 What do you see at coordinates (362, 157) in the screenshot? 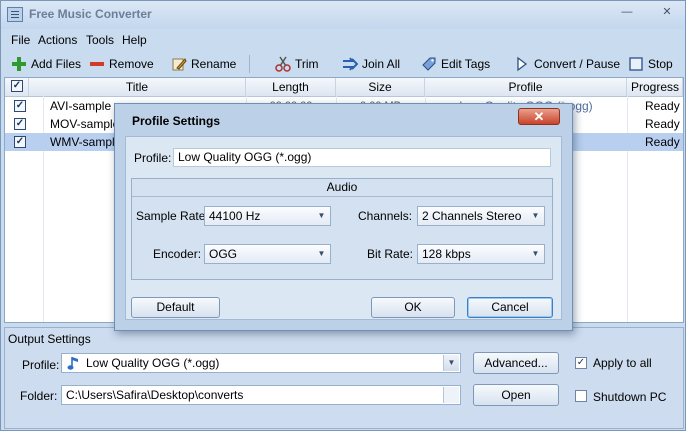
I see `dialog-profile-input: Low Quality OGG (*.ogg)` at bounding box center [362, 157].